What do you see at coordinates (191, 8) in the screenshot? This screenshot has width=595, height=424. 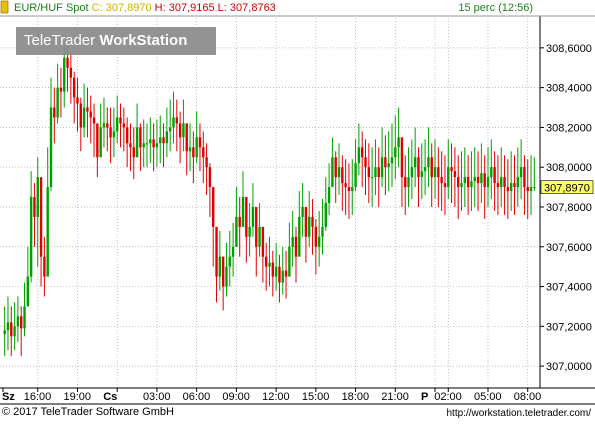 I see `high-value: 307,9165` at bounding box center [191, 8].